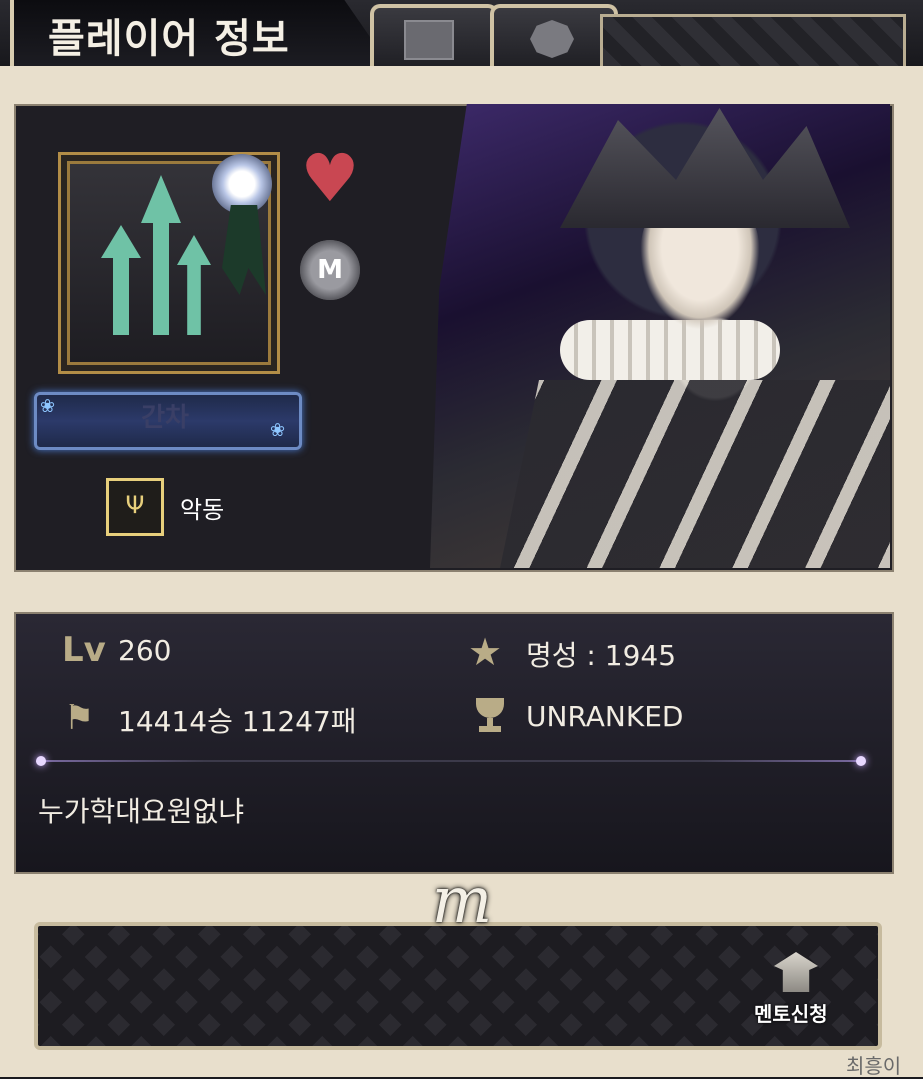 The height and width of the screenshot is (1079, 923). What do you see at coordinates (165, 418) in the screenshot?
I see `gacha-label: 간차` at bounding box center [165, 418].